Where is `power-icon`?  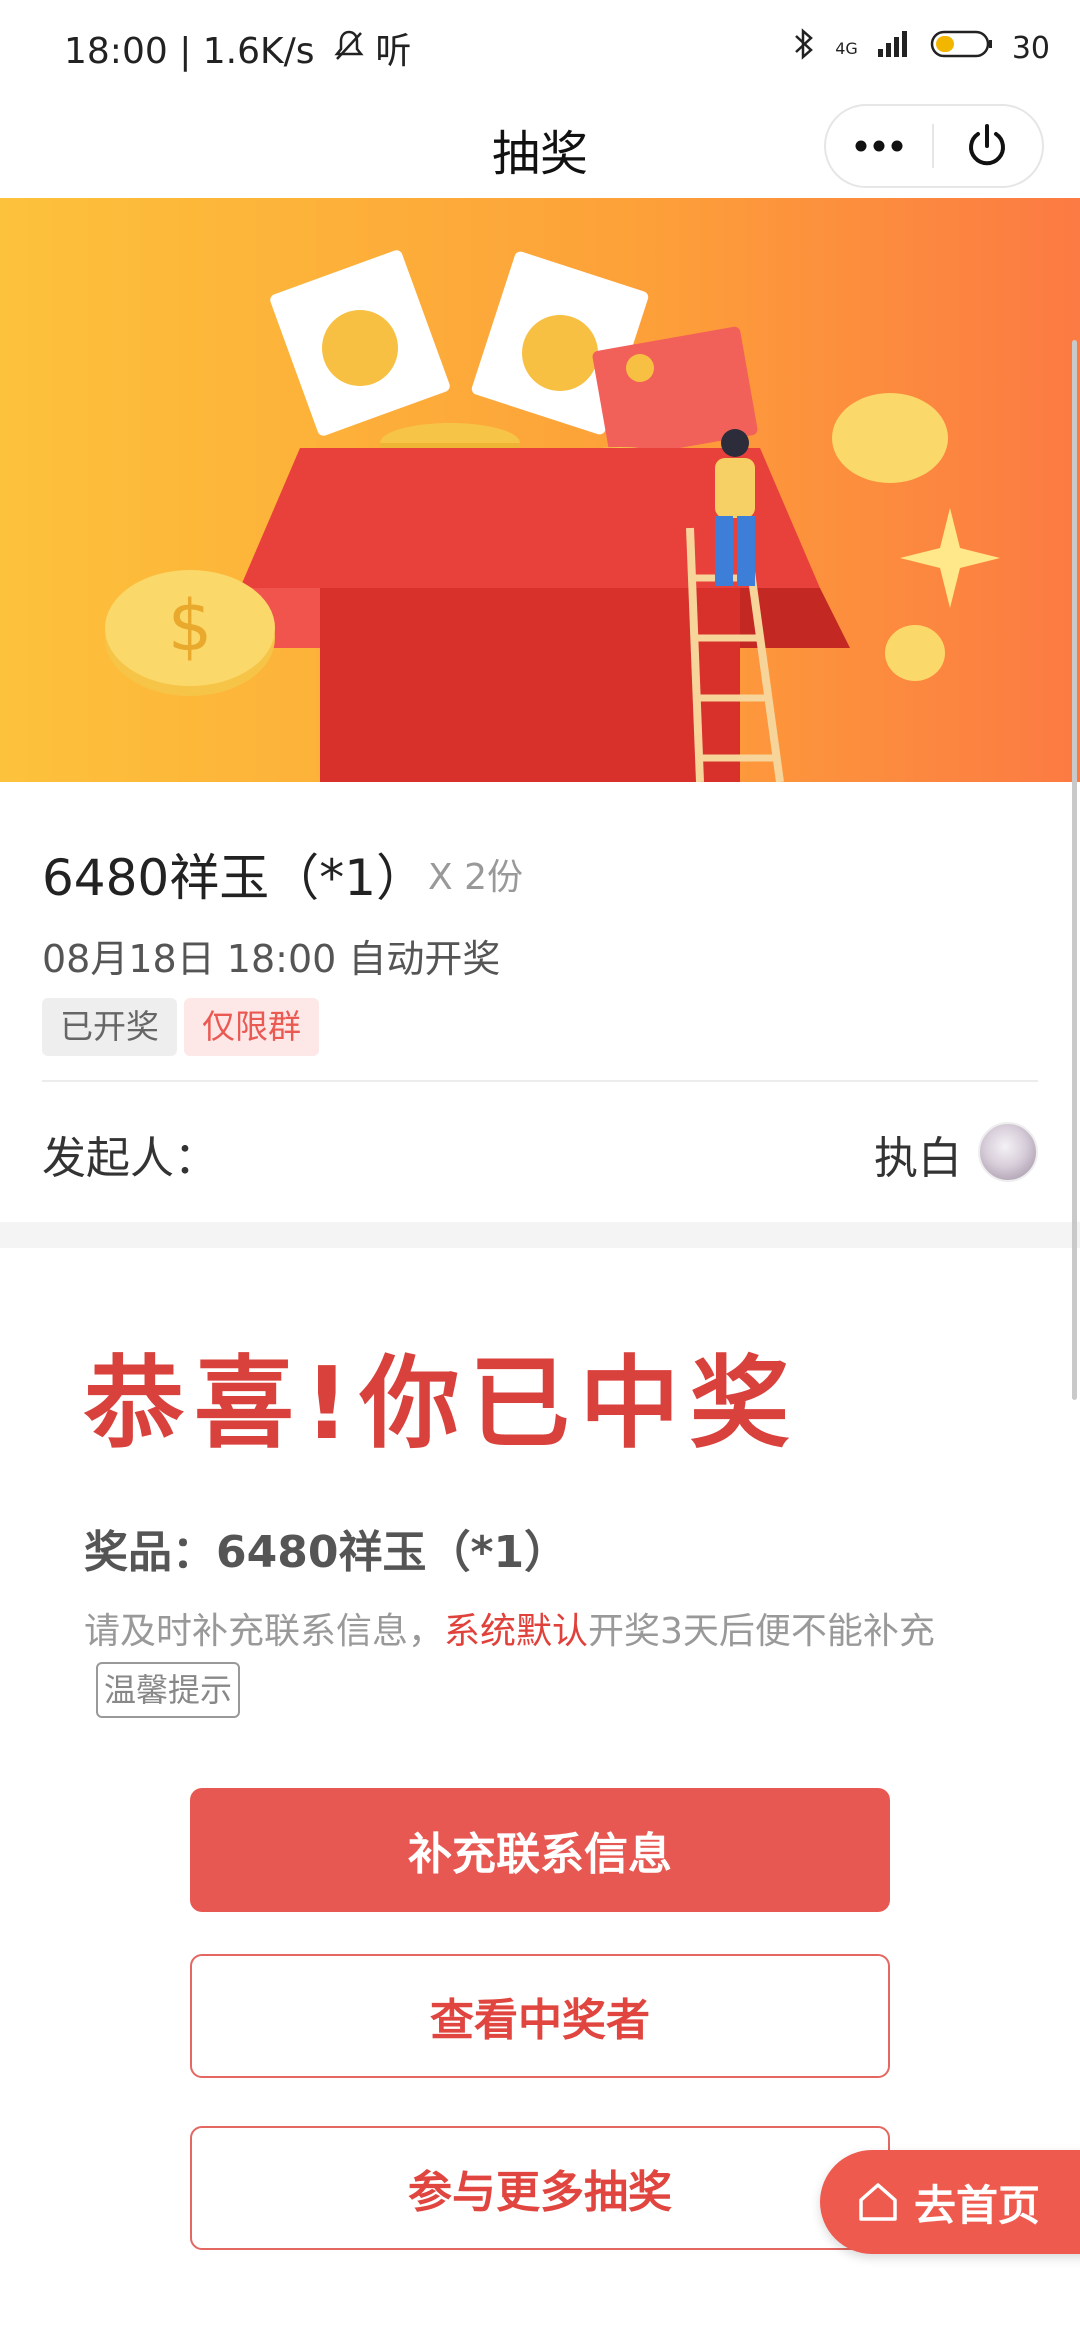
power-icon is located at coordinates (987, 145).